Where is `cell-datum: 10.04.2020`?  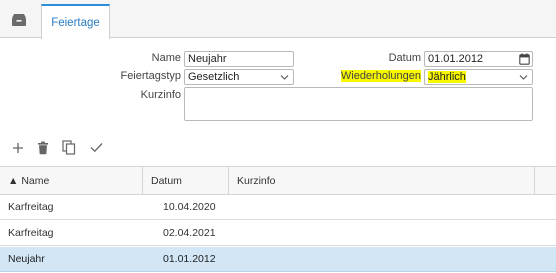
cell-datum: 10.04.2020 is located at coordinates (189, 207).